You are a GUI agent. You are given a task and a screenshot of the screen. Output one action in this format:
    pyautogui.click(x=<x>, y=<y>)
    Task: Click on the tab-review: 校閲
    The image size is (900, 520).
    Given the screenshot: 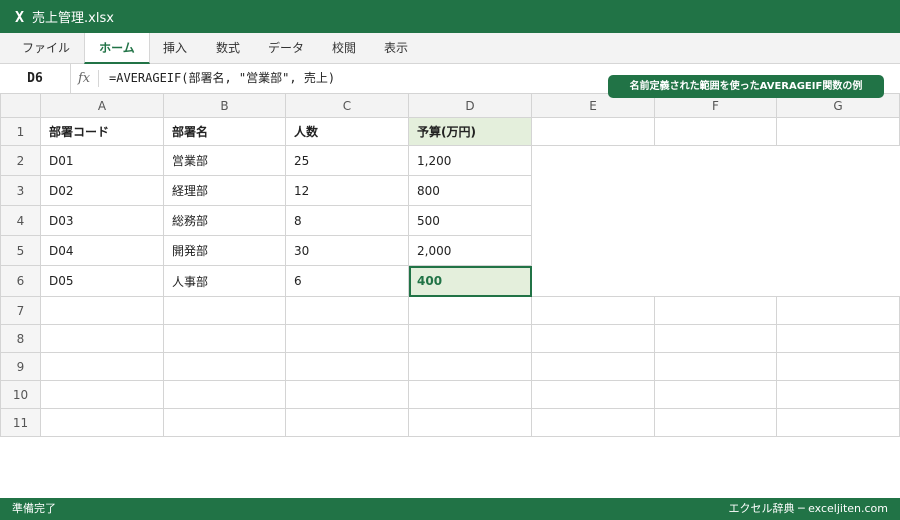 What is the action you would take?
    pyautogui.click(x=344, y=48)
    